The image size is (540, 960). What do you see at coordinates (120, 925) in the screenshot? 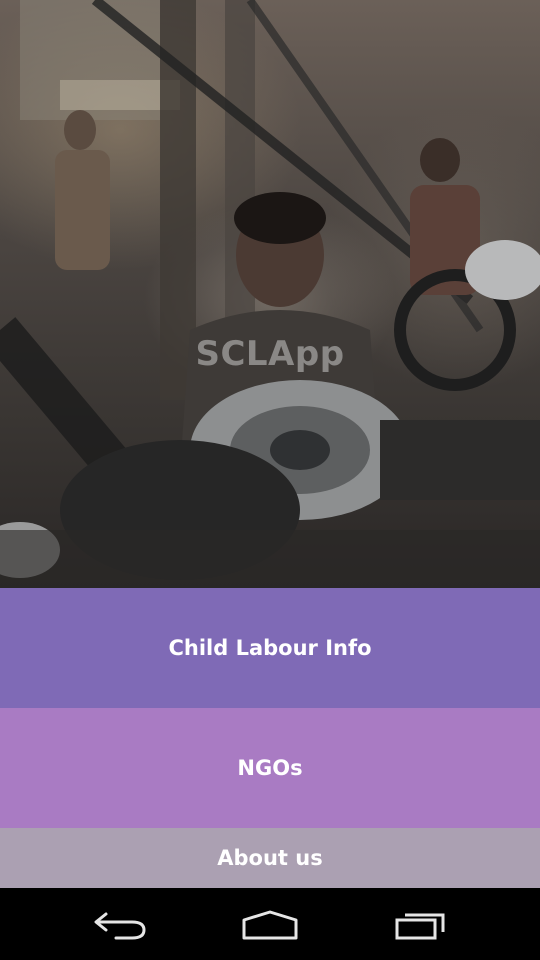
I see `back-icon` at bounding box center [120, 925].